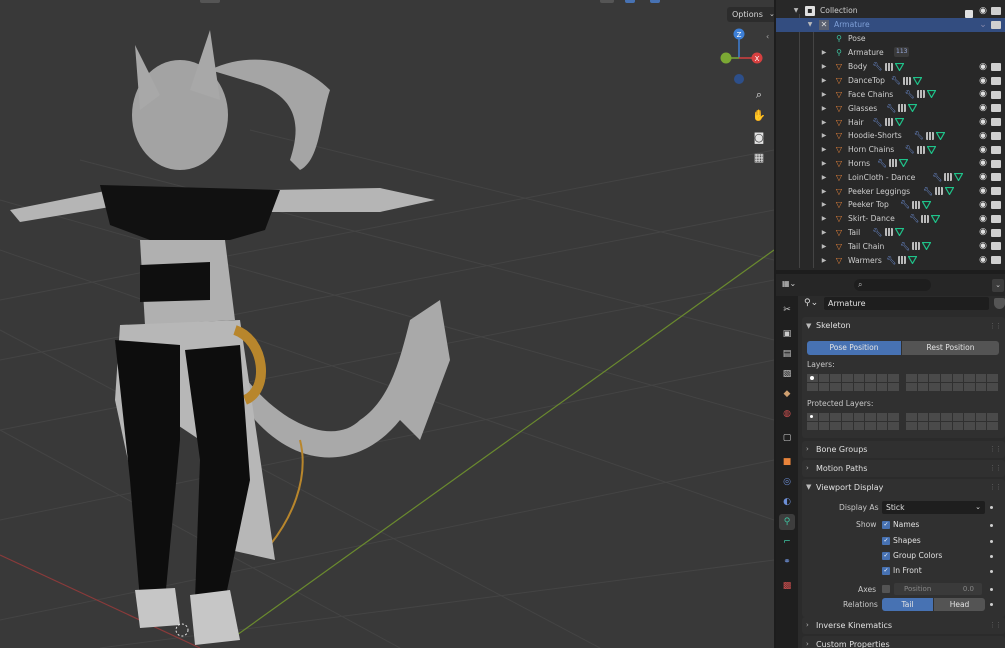  I want to click on hand-icon: ✋, so click(759, 115).